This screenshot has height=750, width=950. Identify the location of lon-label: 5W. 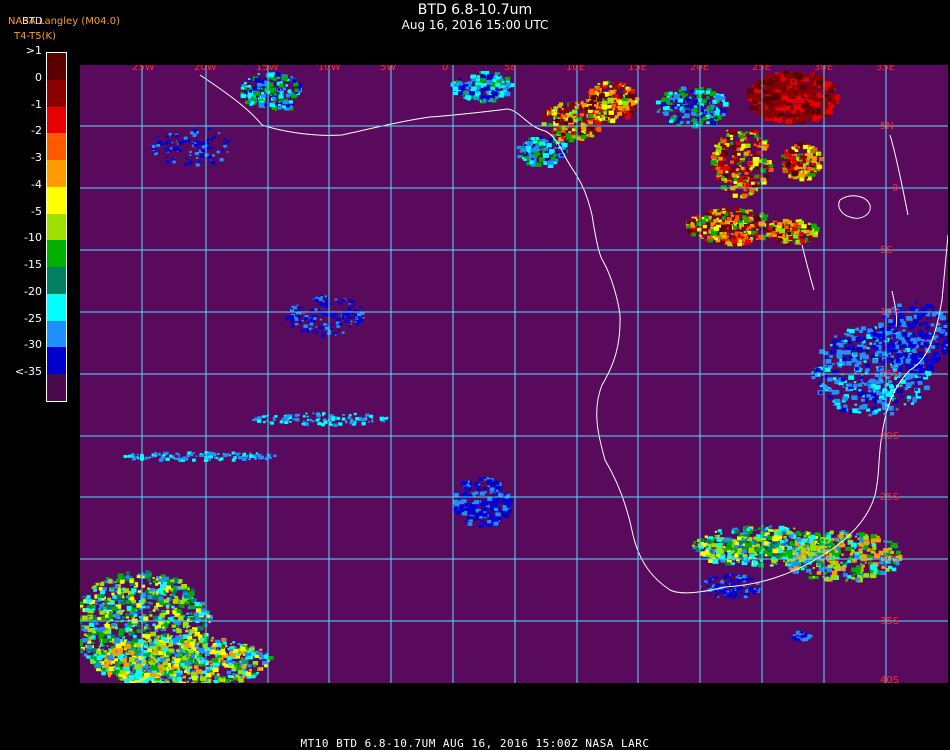
(388, 69).